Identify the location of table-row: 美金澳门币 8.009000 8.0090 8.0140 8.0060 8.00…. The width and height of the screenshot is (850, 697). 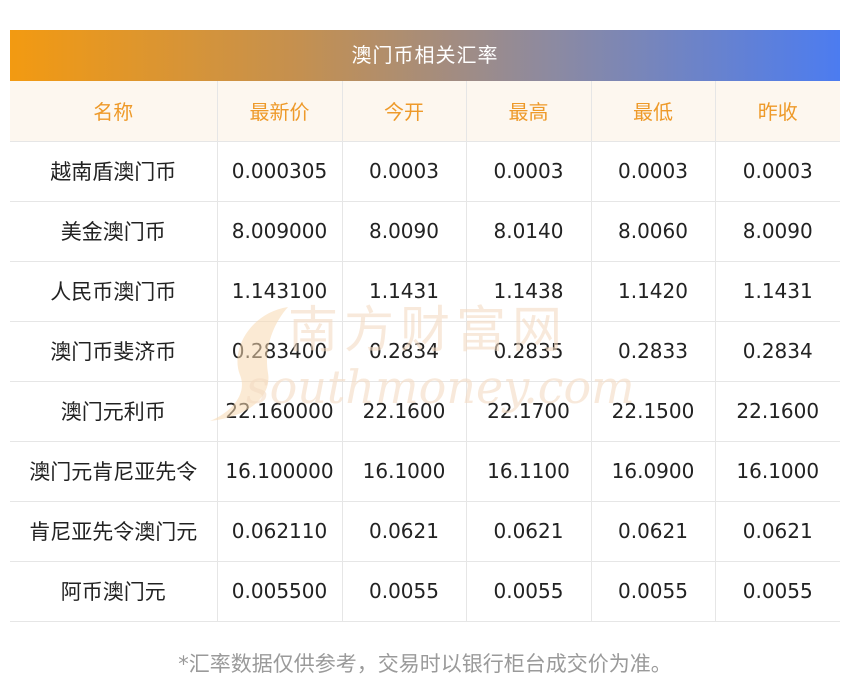
(425, 231).